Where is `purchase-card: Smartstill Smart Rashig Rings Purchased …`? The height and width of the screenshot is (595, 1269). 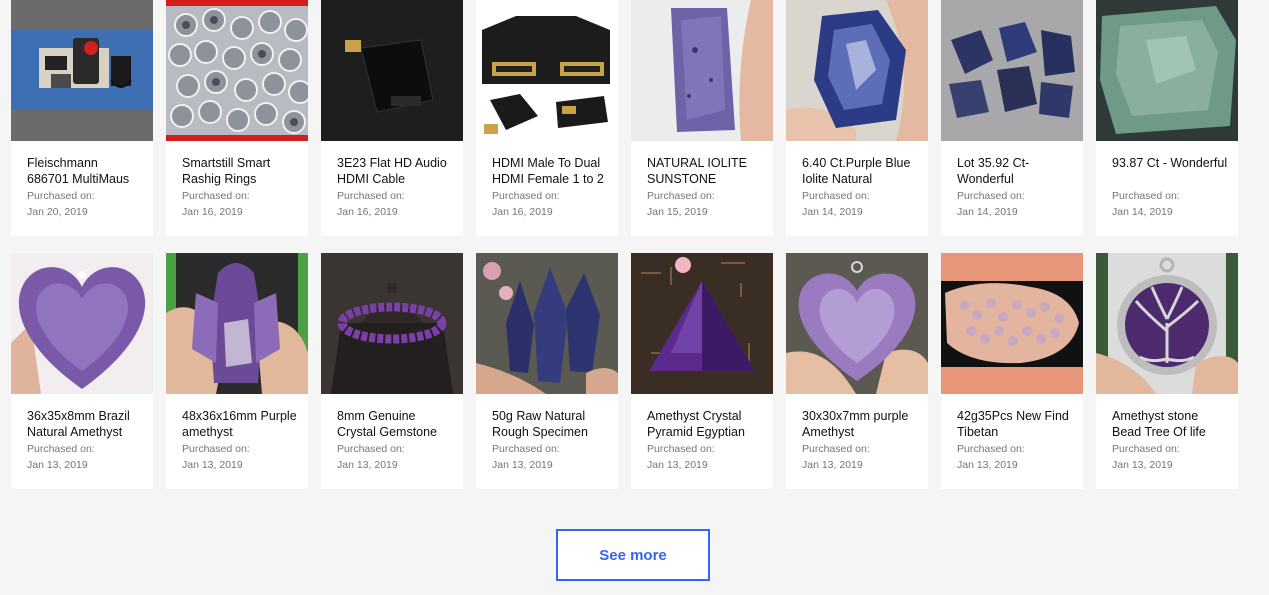
purchase-card: Smartstill Smart Rashig Rings Purchased … is located at coordinates (237, 118).